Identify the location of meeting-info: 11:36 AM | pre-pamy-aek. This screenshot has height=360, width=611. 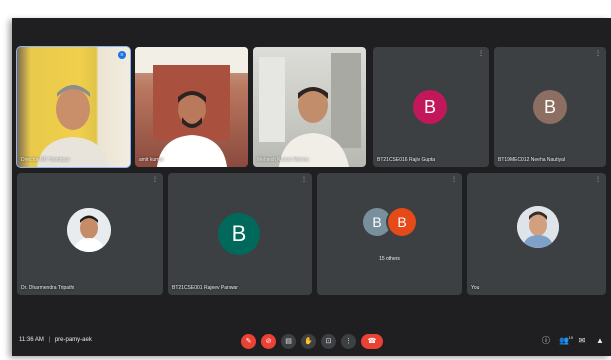
(55, 340).